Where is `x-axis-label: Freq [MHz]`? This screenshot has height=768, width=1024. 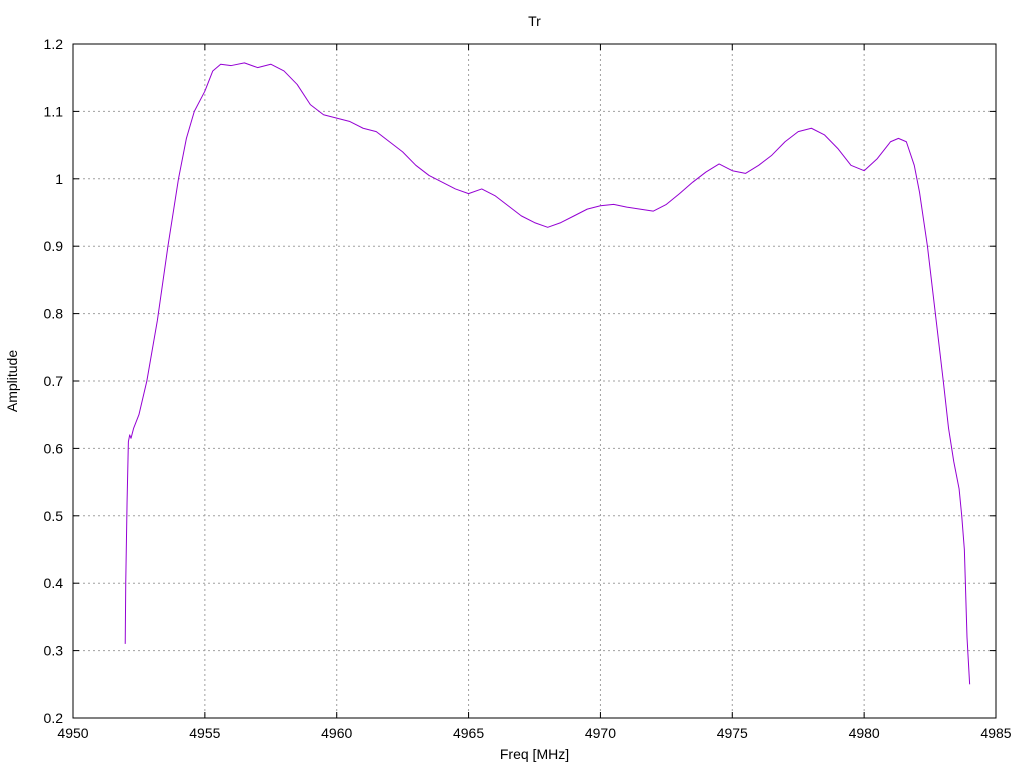
x-axis-label: Freq [MHz] is located at coordinates (534, 754).